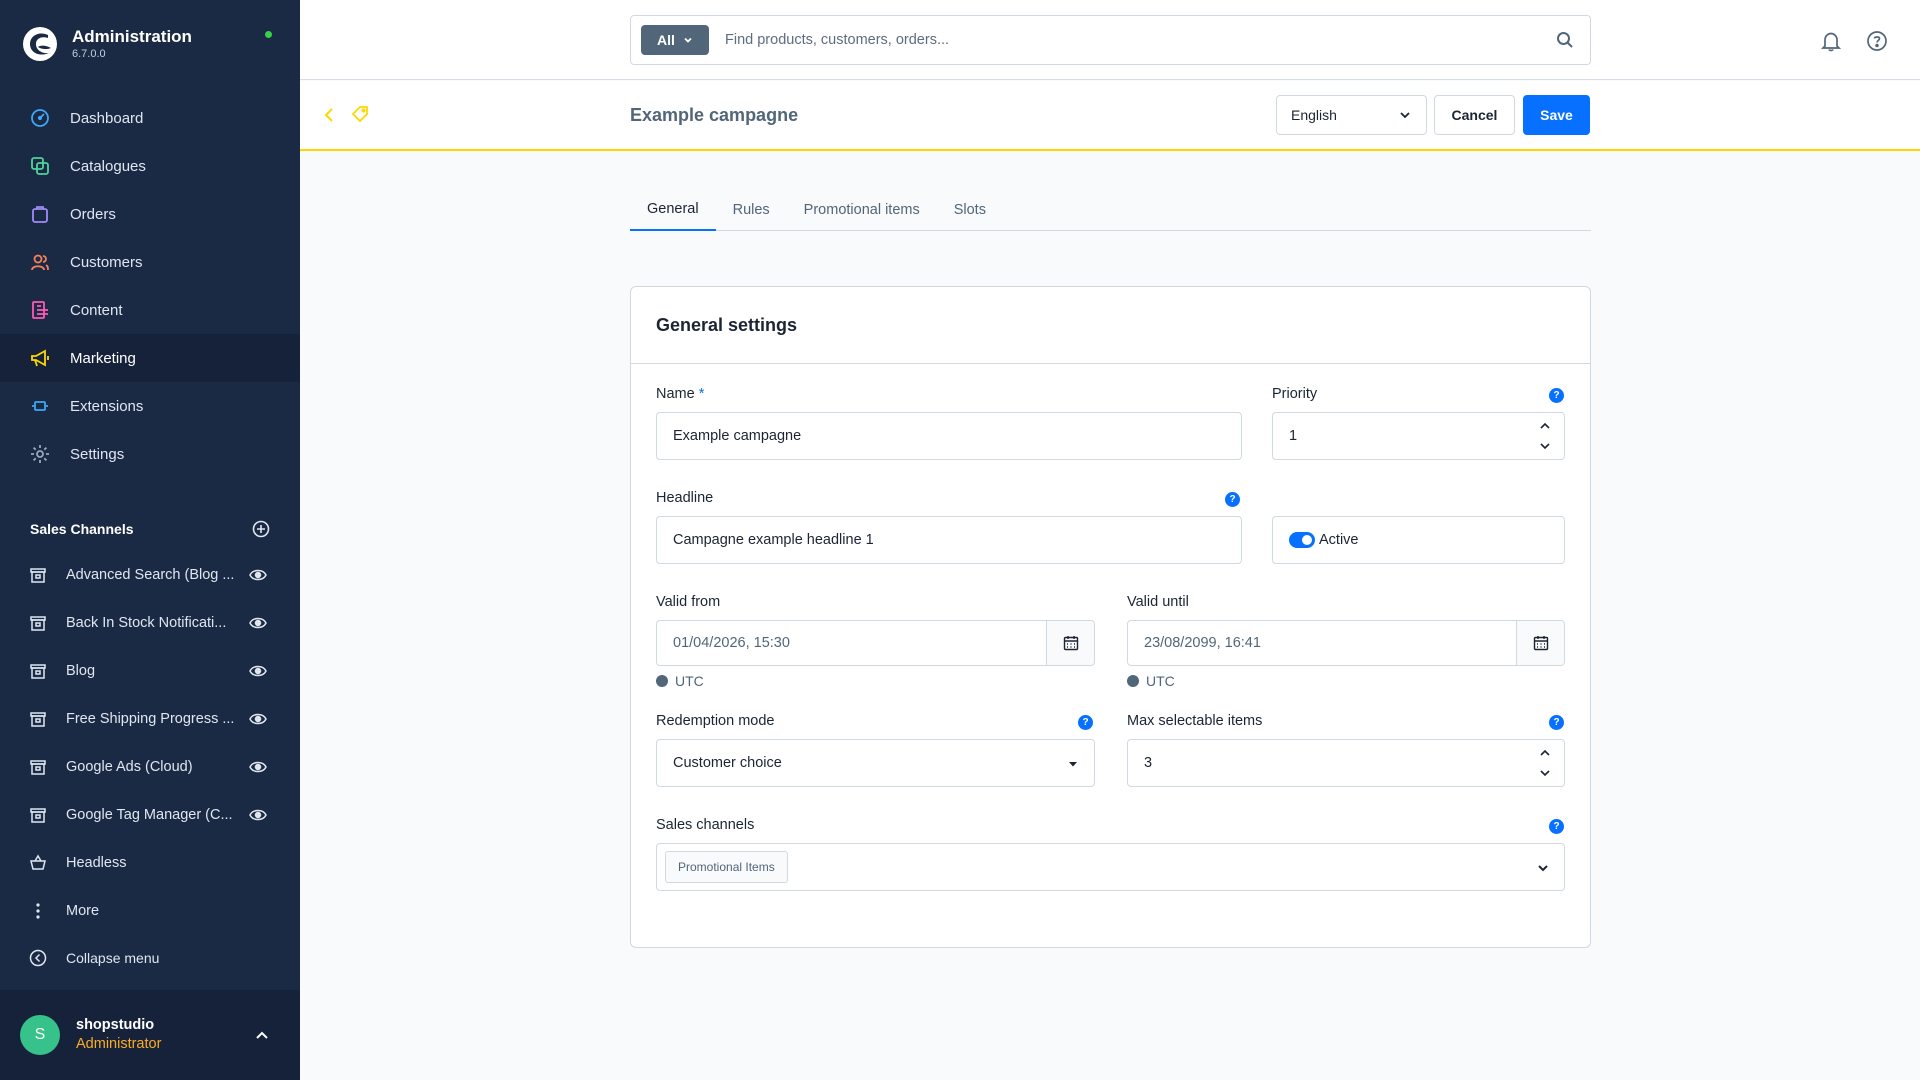 This screenshot has height=1080, width=1920. What do you see at coordinates (875, 643) in the screenshot?
I see `valid-from-field: 01/04/2026, 15:30` at bounding box center [875, 643].